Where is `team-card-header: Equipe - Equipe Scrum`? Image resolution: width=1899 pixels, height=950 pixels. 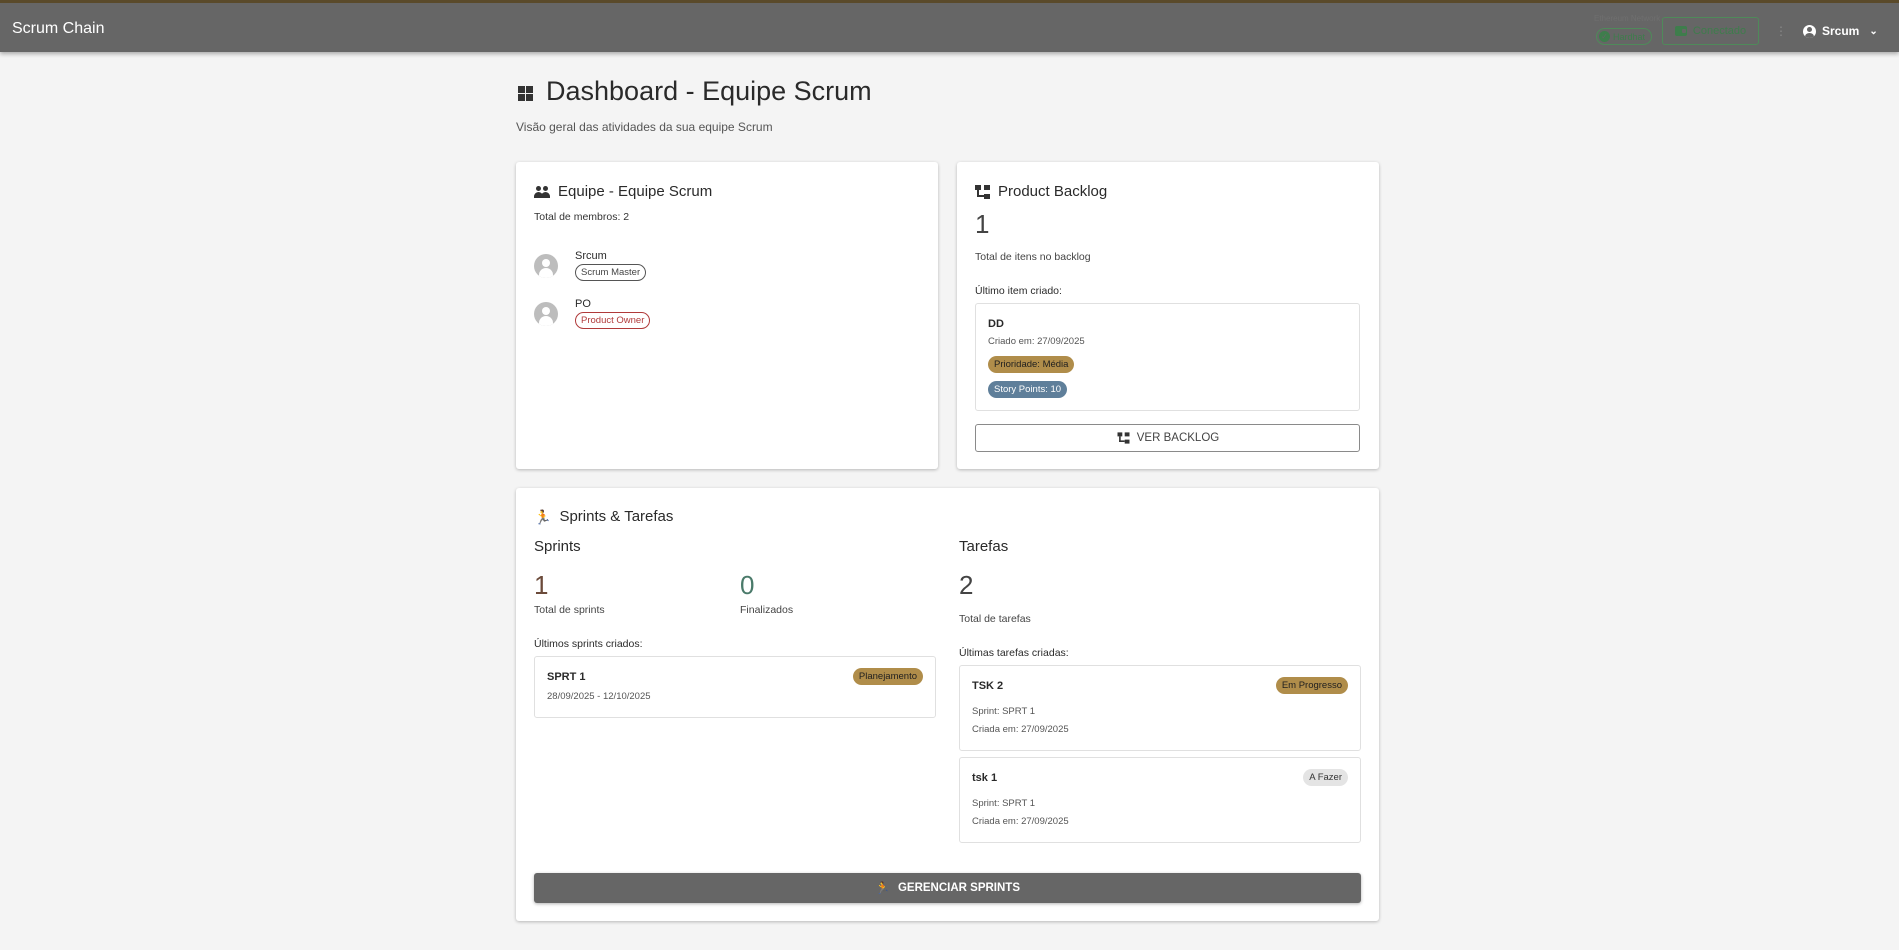
team-card-header: Equipe - Equipe Scrum is located at coordinates (623, 191).